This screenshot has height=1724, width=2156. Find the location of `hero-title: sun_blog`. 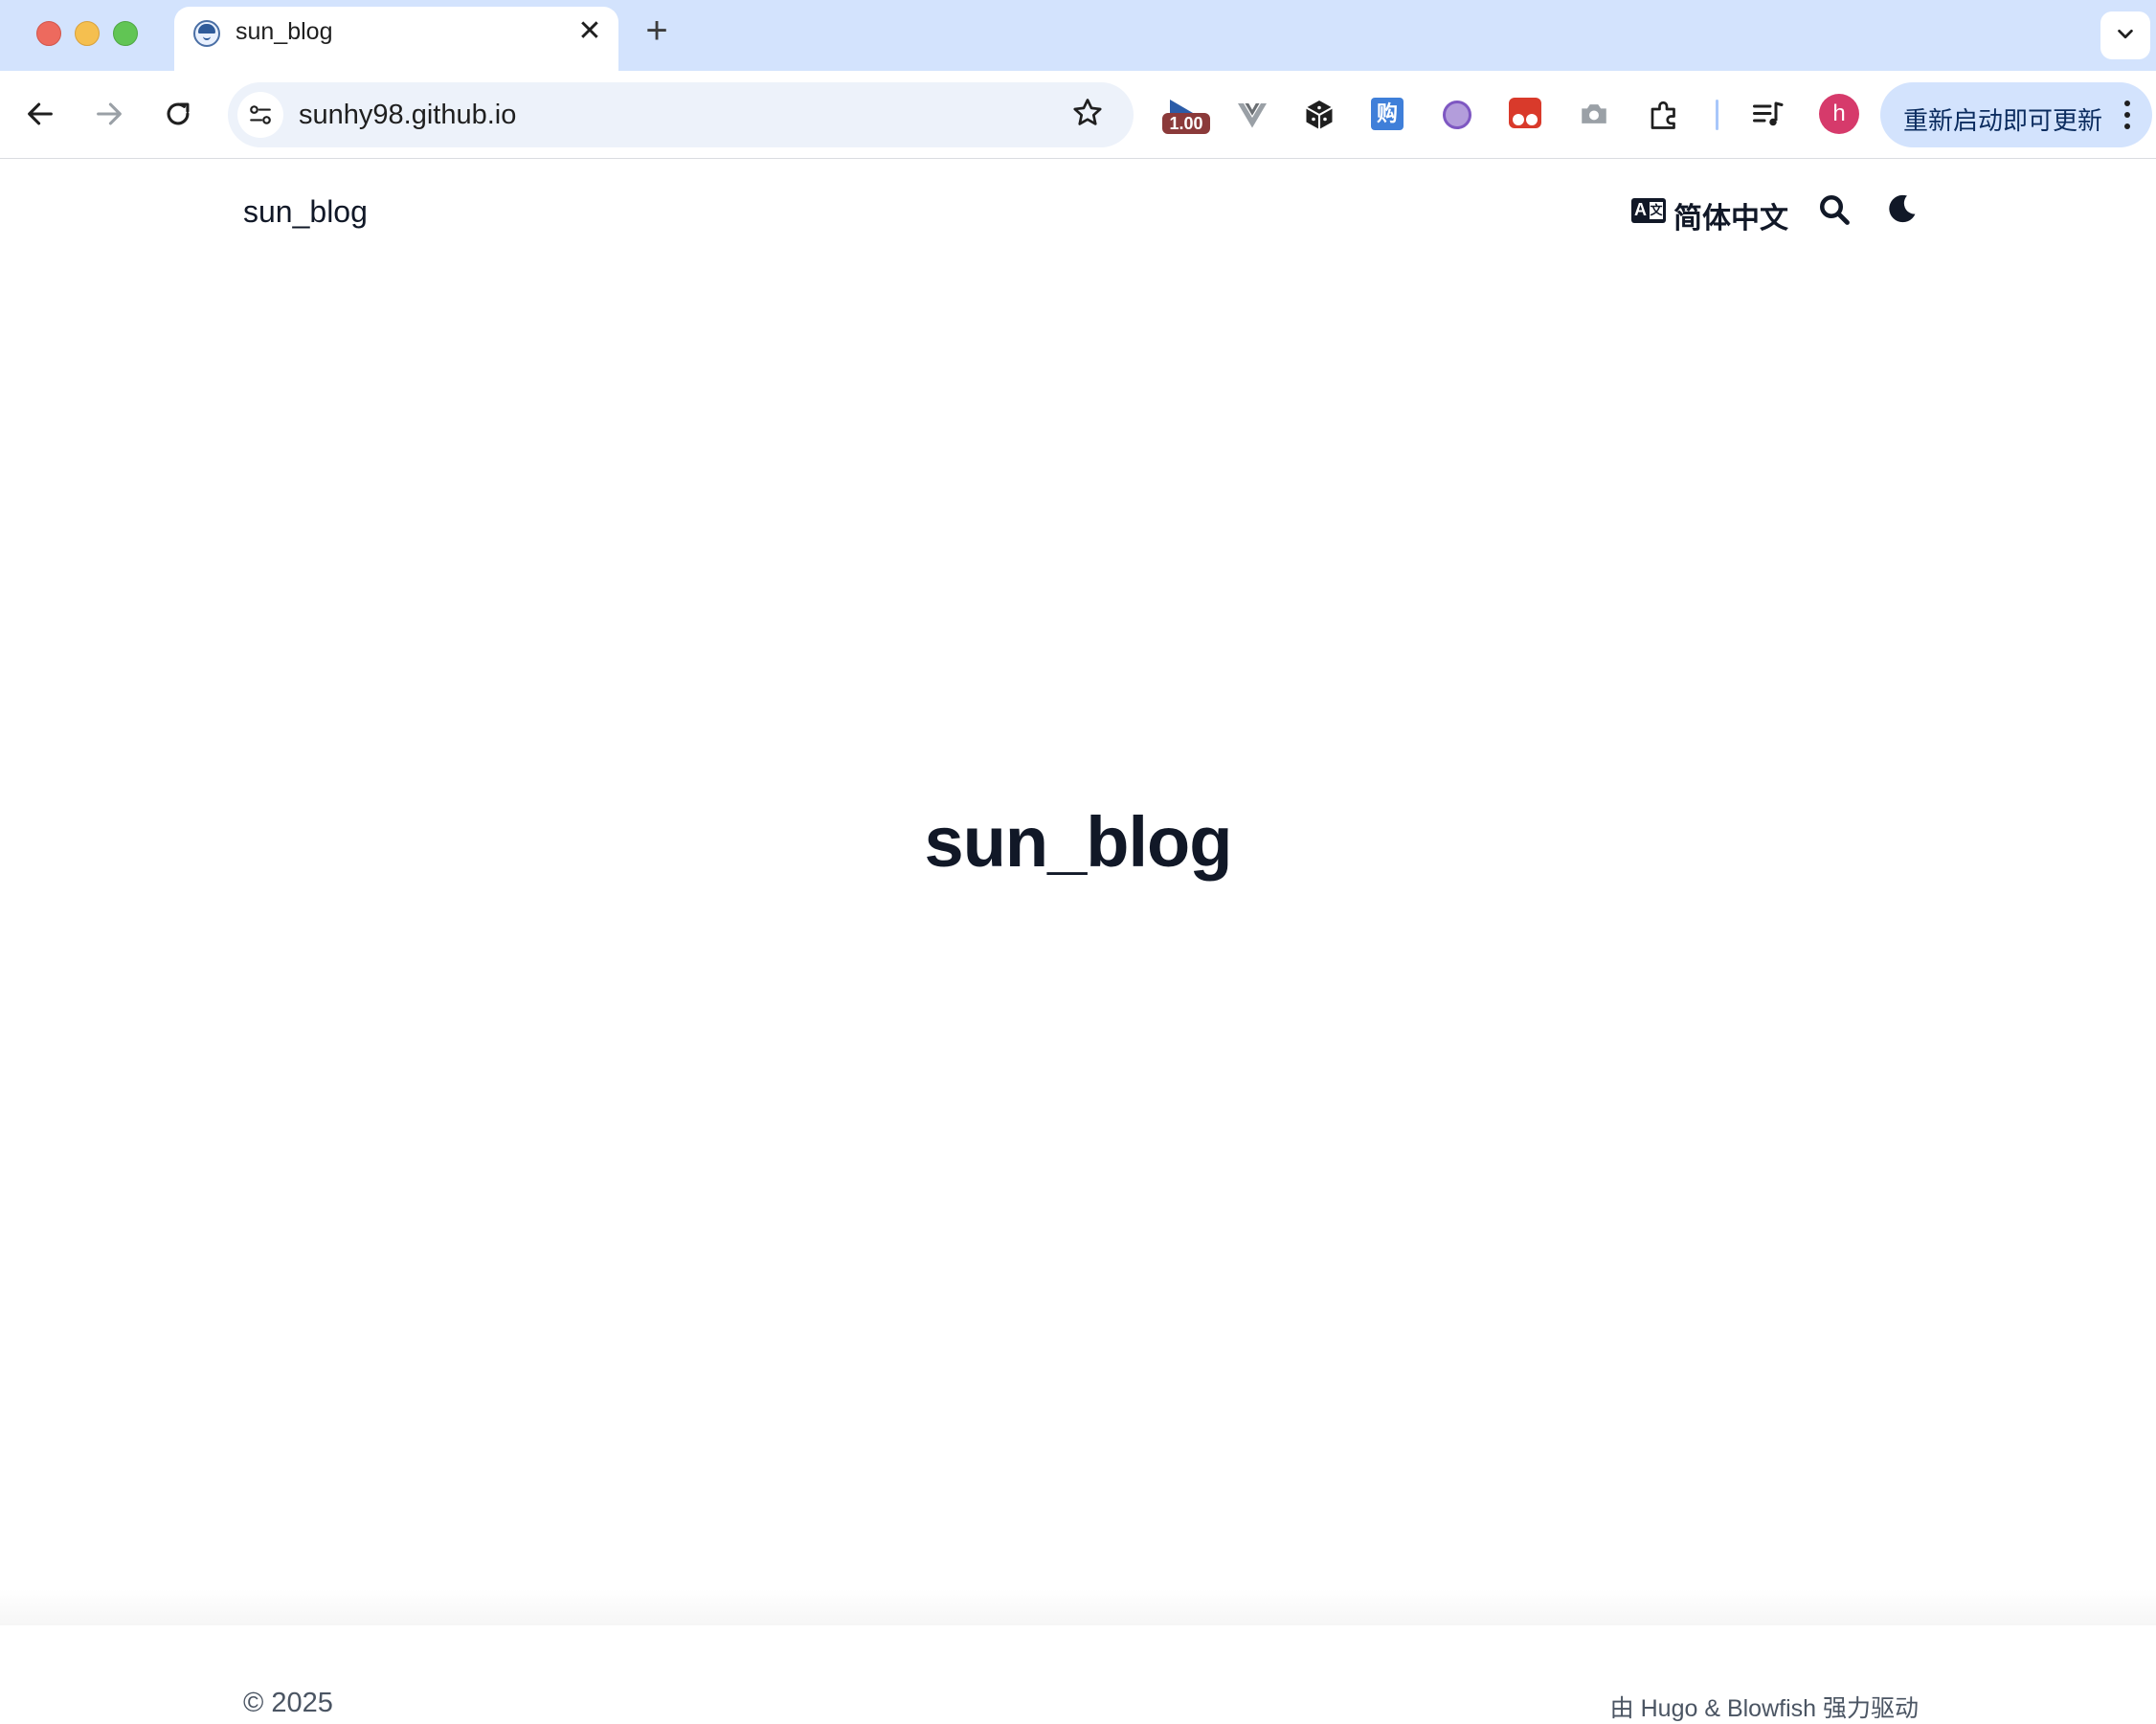

hero-title: sun_blog is located at coordinates (1078, 842).